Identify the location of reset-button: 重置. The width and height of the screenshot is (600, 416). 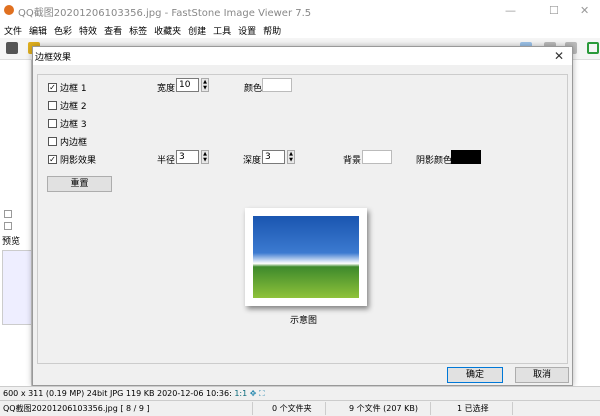
(79, 184).